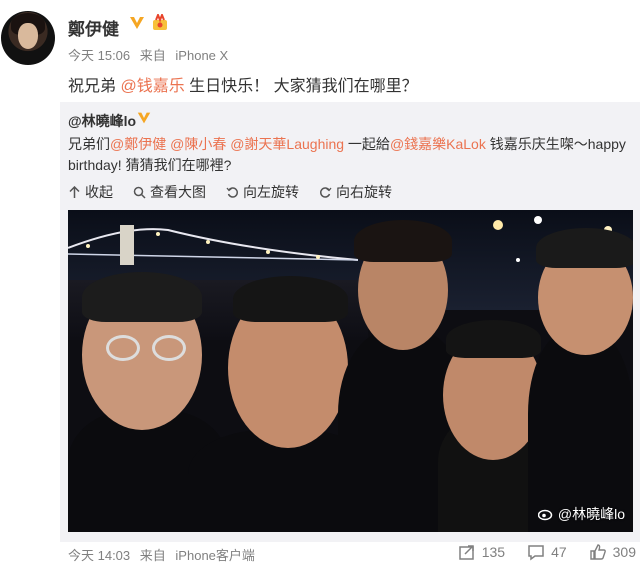 This screenshot has height=569, width=640. What do you see at coordinates (99, 555) in the screenshot?
I see `repost-time: 今天 14:03` at bounding box center [99, 555].